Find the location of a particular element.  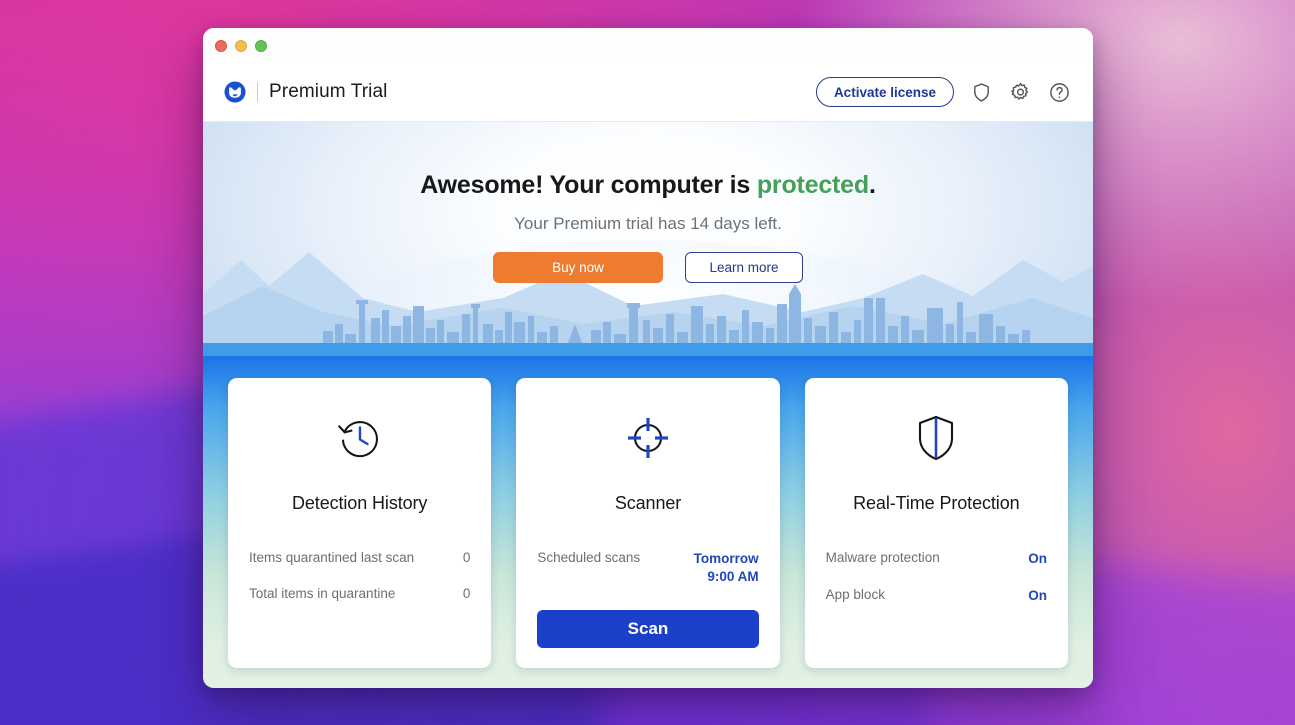

row-value: Tomorrow 9:00 AM is located at coordinates (726, 568).